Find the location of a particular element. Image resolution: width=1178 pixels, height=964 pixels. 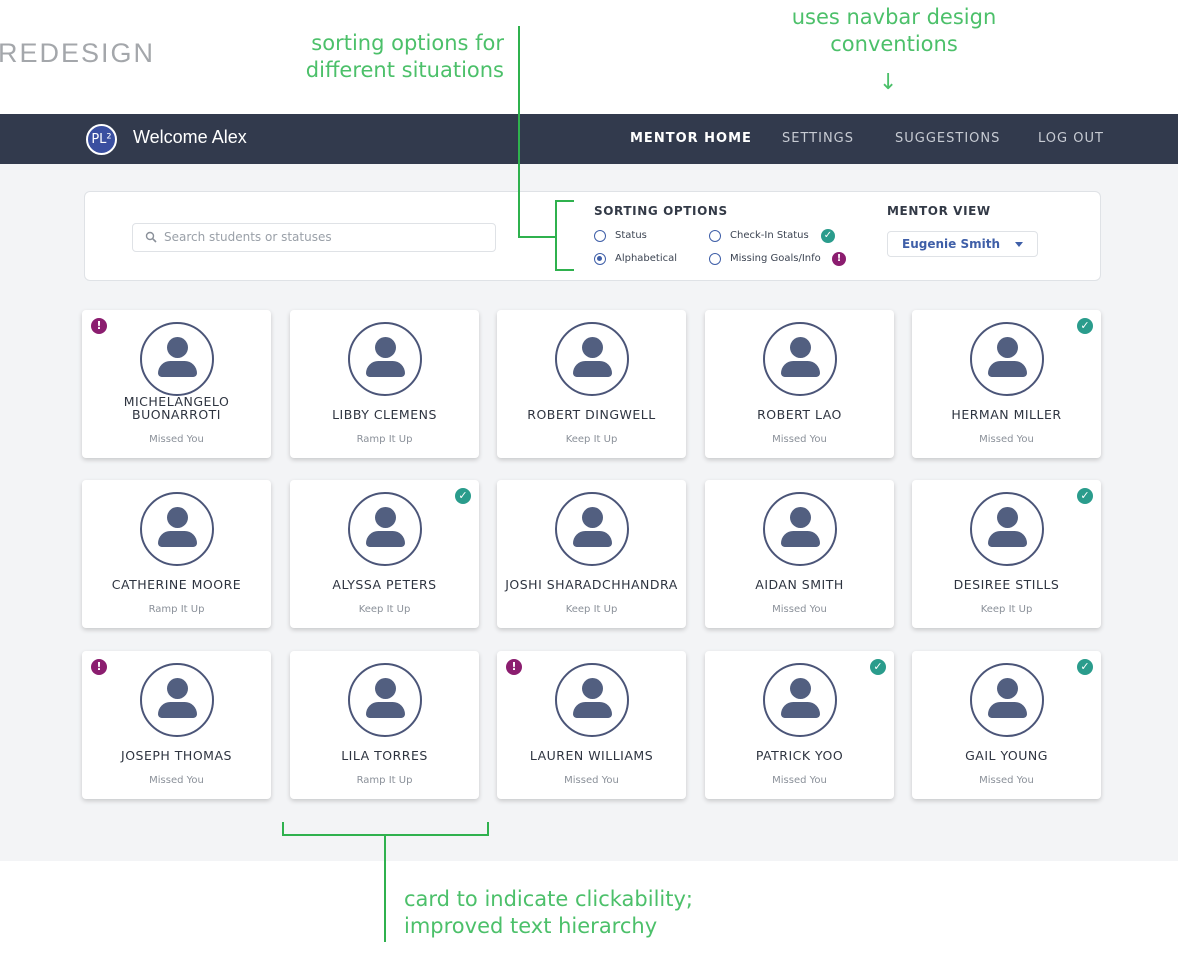

logo: PL² is located at coordinates (101, 139).